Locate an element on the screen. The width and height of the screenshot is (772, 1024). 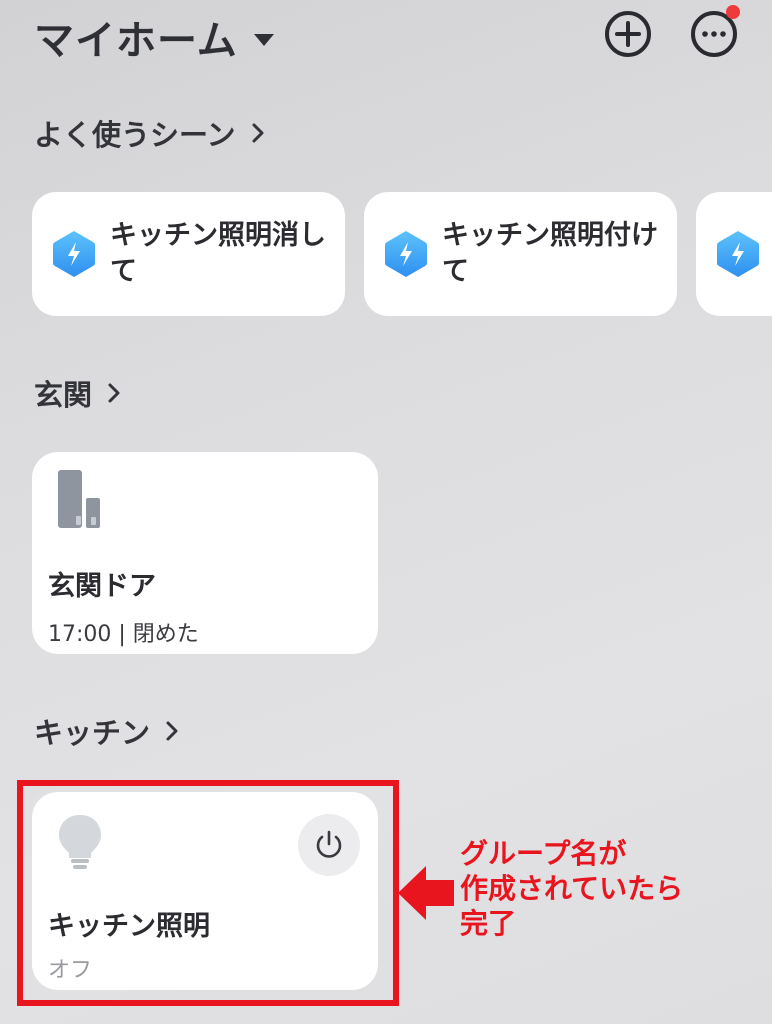
device-status: オフ is located at coordinates (70, 970).